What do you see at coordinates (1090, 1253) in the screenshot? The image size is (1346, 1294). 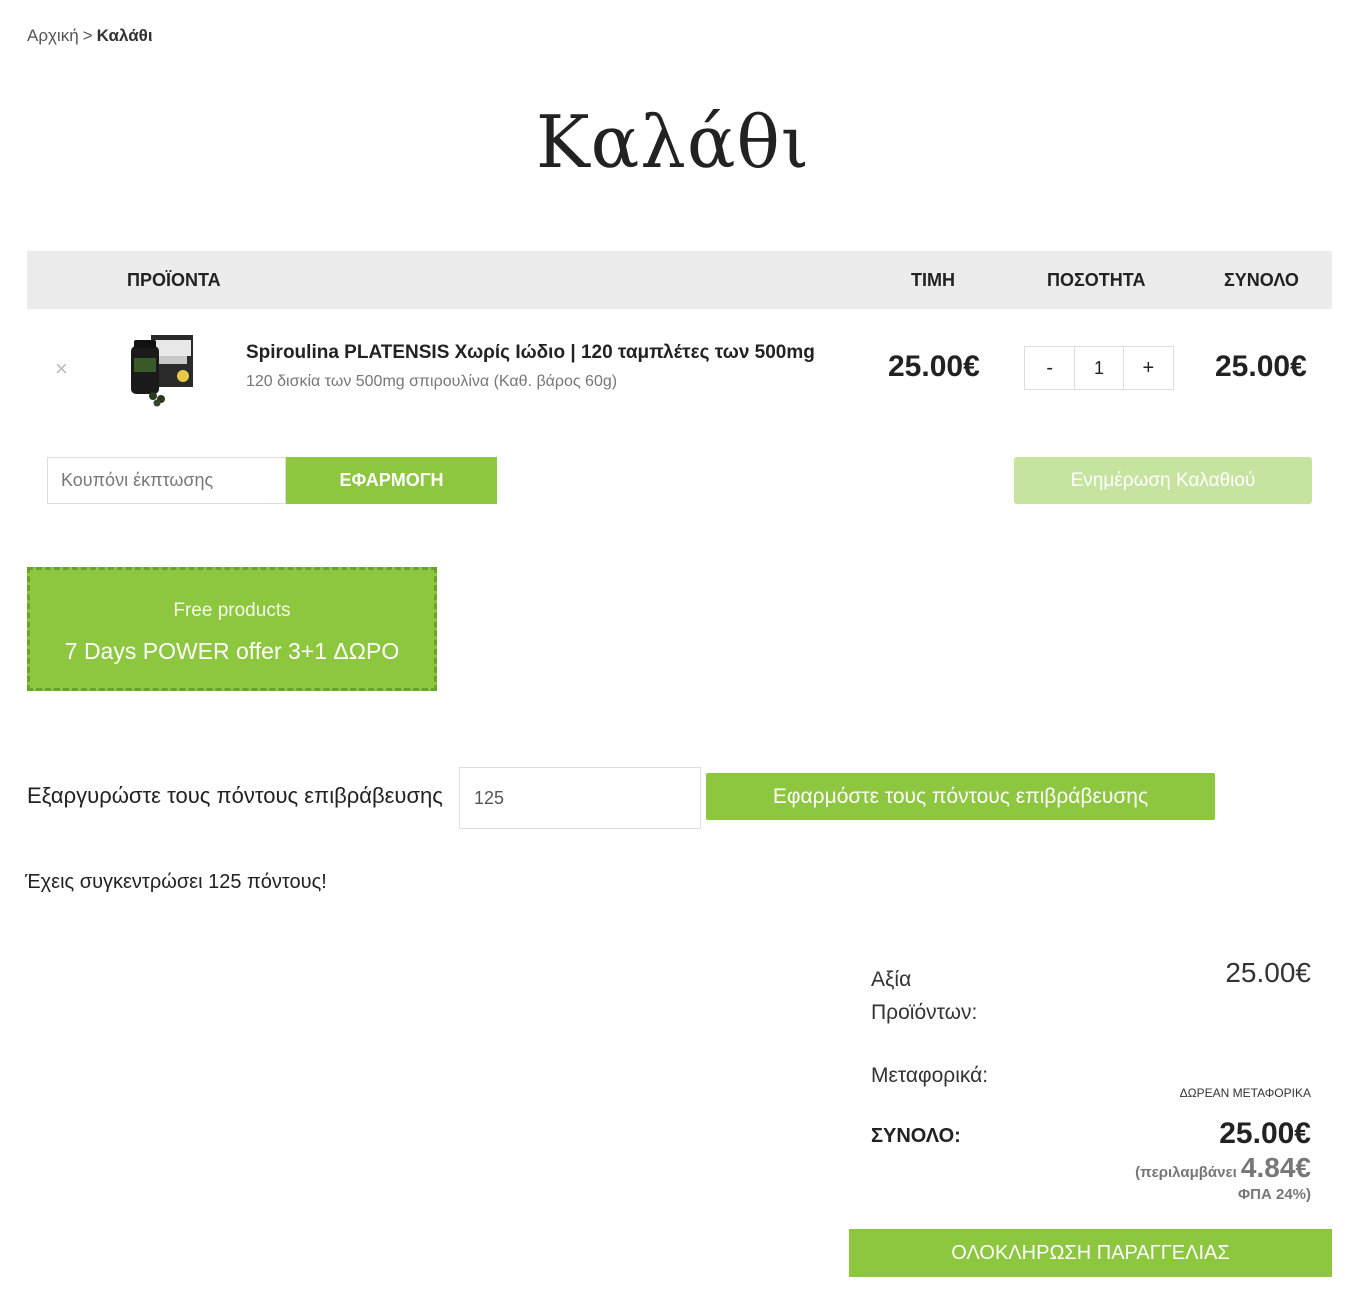 I see `checkout-button: ΟΛΟΚΛΗΡΩΣΗ ΠΑΡΑΓΓΕΛΙΑΣ` at bounding box center [1090, 1253].